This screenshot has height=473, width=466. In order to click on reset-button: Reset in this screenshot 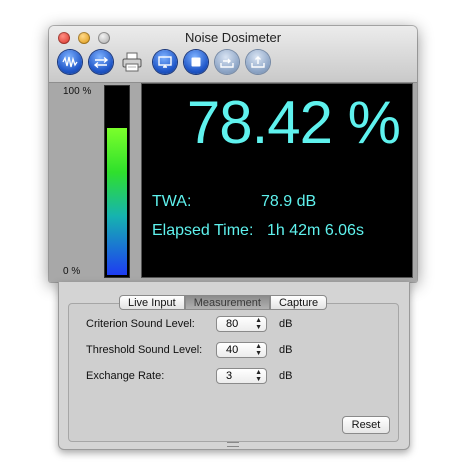, I will do `click(366, 425)`.